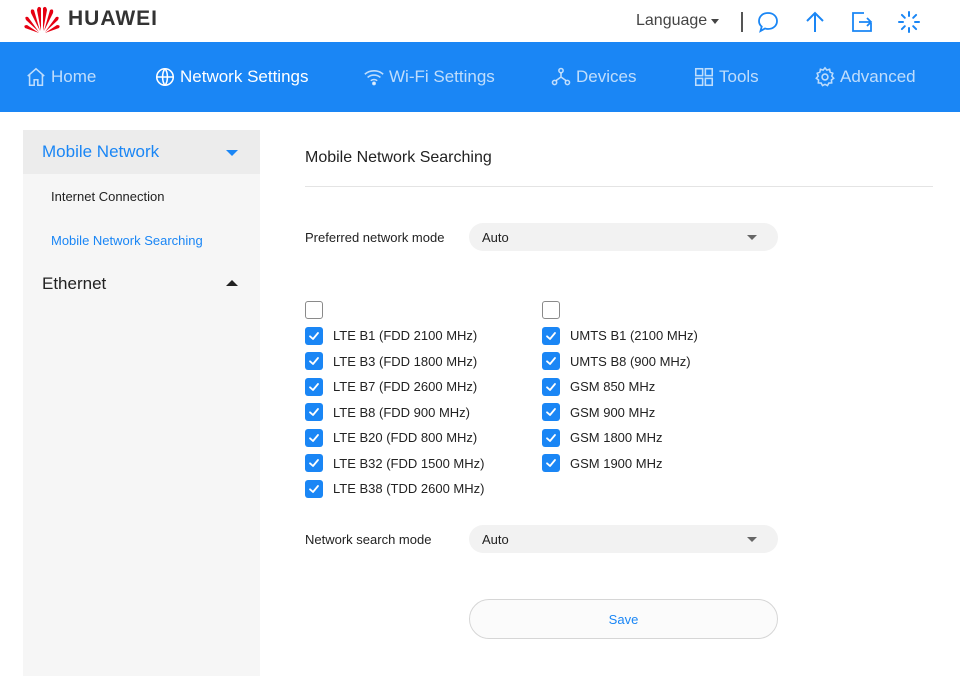  I want to click on sidebar-item-mobile-network-searching: Mobile Network Searching, so click(127, 240).